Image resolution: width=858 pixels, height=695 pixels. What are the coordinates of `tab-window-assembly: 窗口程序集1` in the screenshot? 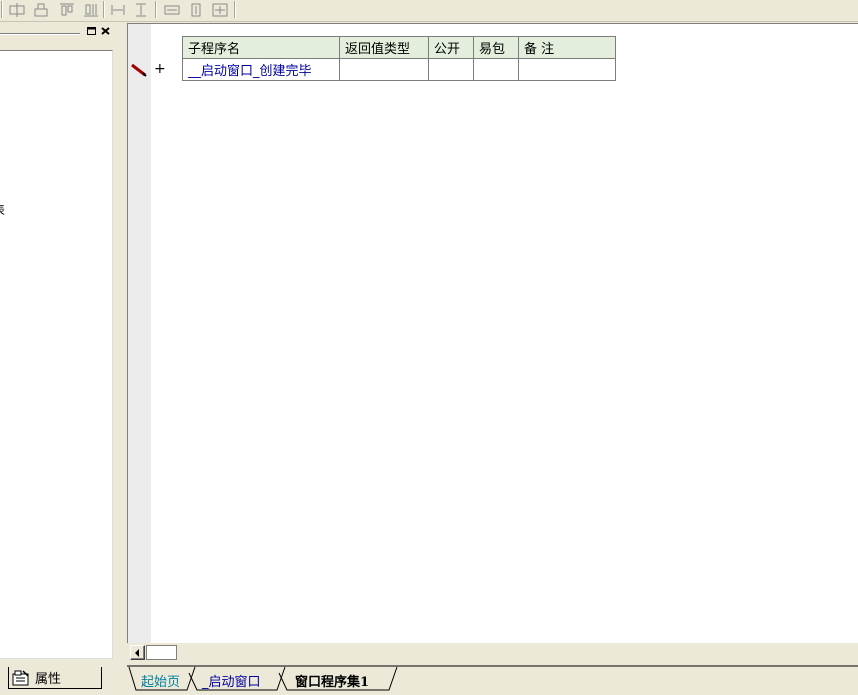 It's located at (332, 680).